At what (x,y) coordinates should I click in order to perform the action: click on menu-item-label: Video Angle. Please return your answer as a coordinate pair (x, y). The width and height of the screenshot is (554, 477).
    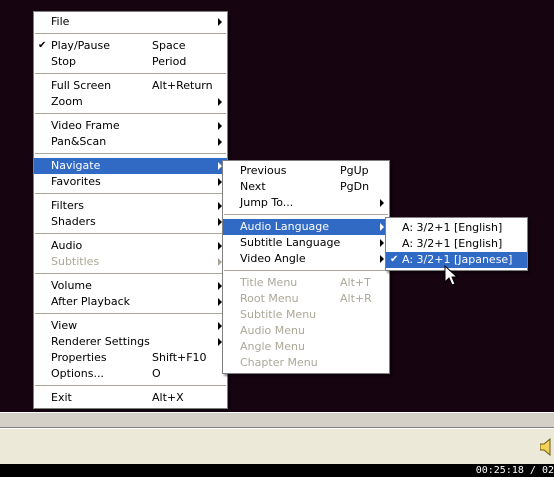
    Looking at the image, I should click on (273, 258).